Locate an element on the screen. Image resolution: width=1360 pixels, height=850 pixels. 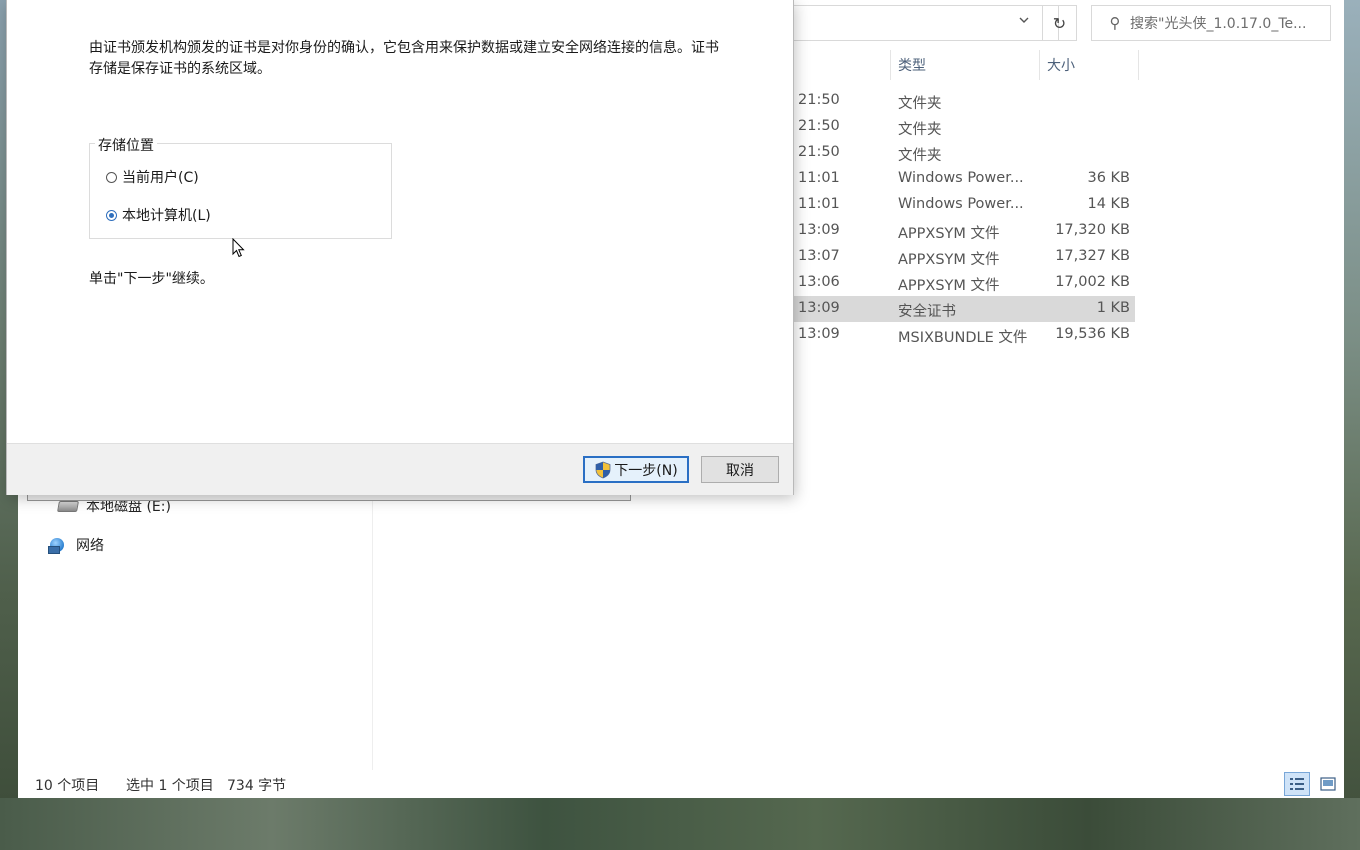
wizard-footer: 下一步(N) 取消 is located at coordinates (400, 469).